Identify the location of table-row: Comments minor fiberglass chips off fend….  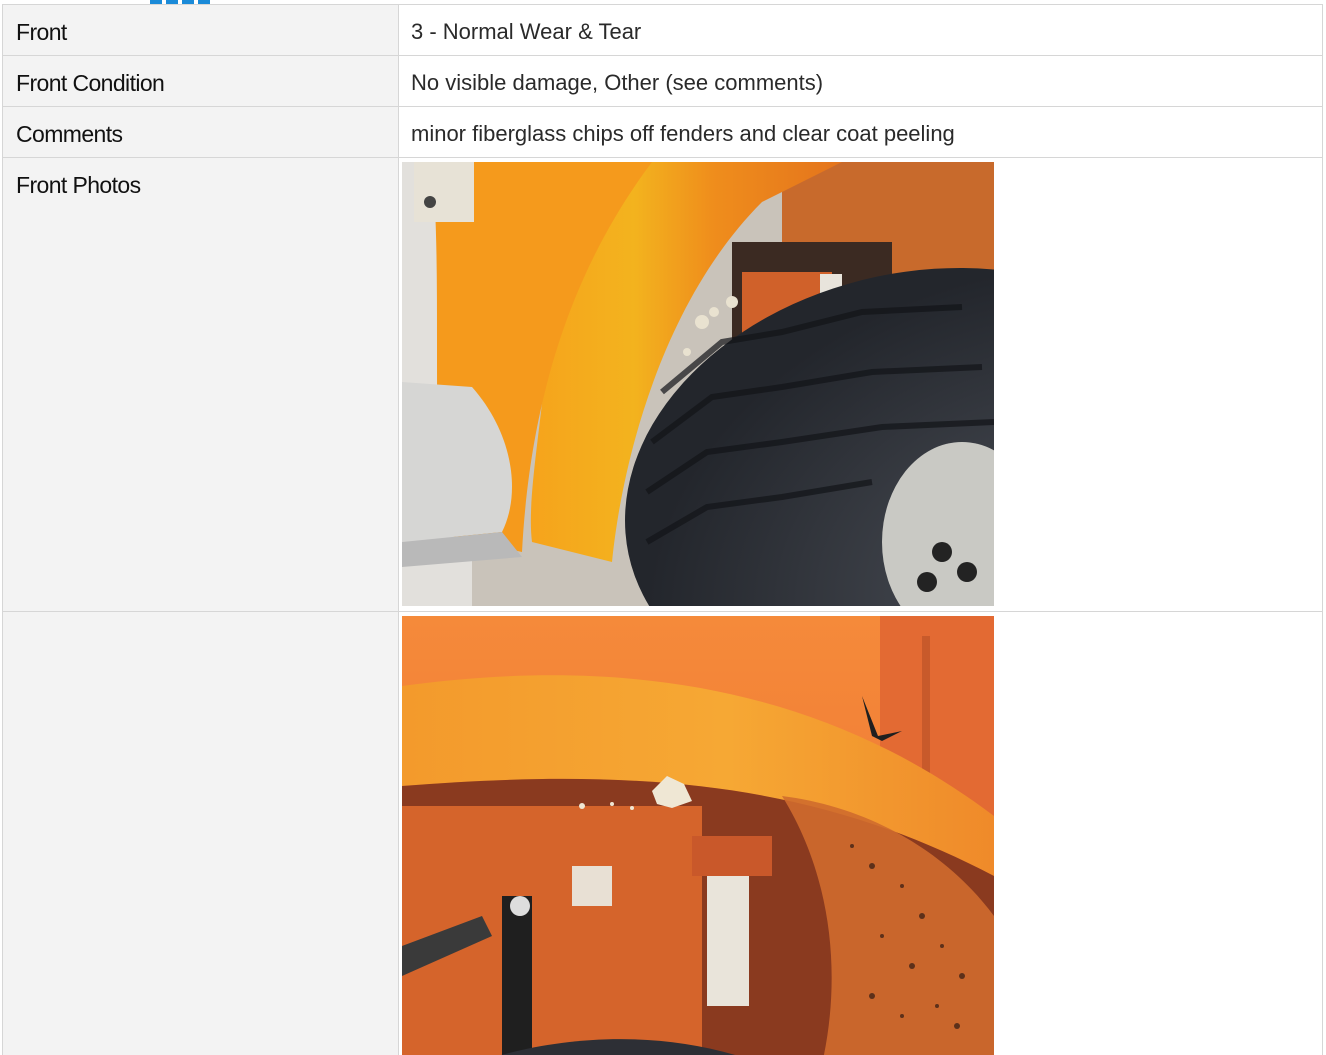
(662, 132).